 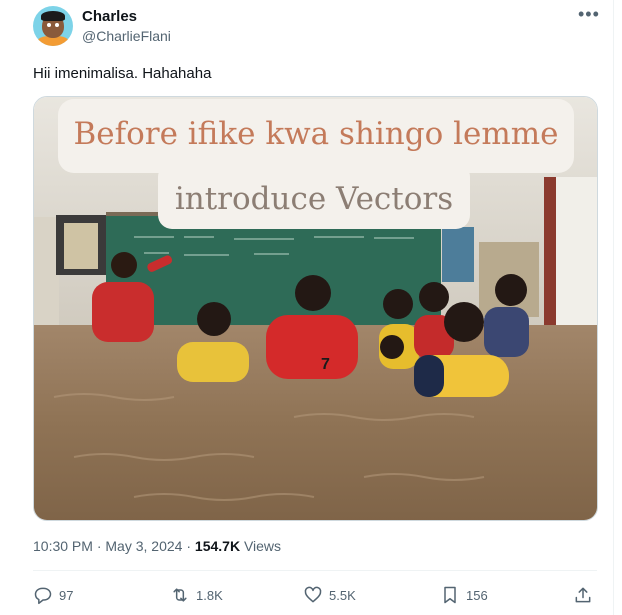 I want to click on tweet-text: Hii imenimalisa. Hahahaha, so click(x=122, y=73).